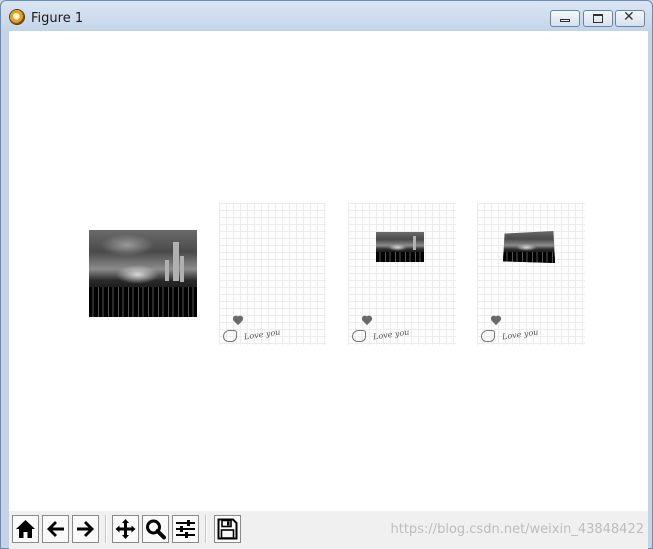 Image resolution: width=653 pixels, height=549 pixels. I want to click on arrow-right-icon, so click(85, 529).